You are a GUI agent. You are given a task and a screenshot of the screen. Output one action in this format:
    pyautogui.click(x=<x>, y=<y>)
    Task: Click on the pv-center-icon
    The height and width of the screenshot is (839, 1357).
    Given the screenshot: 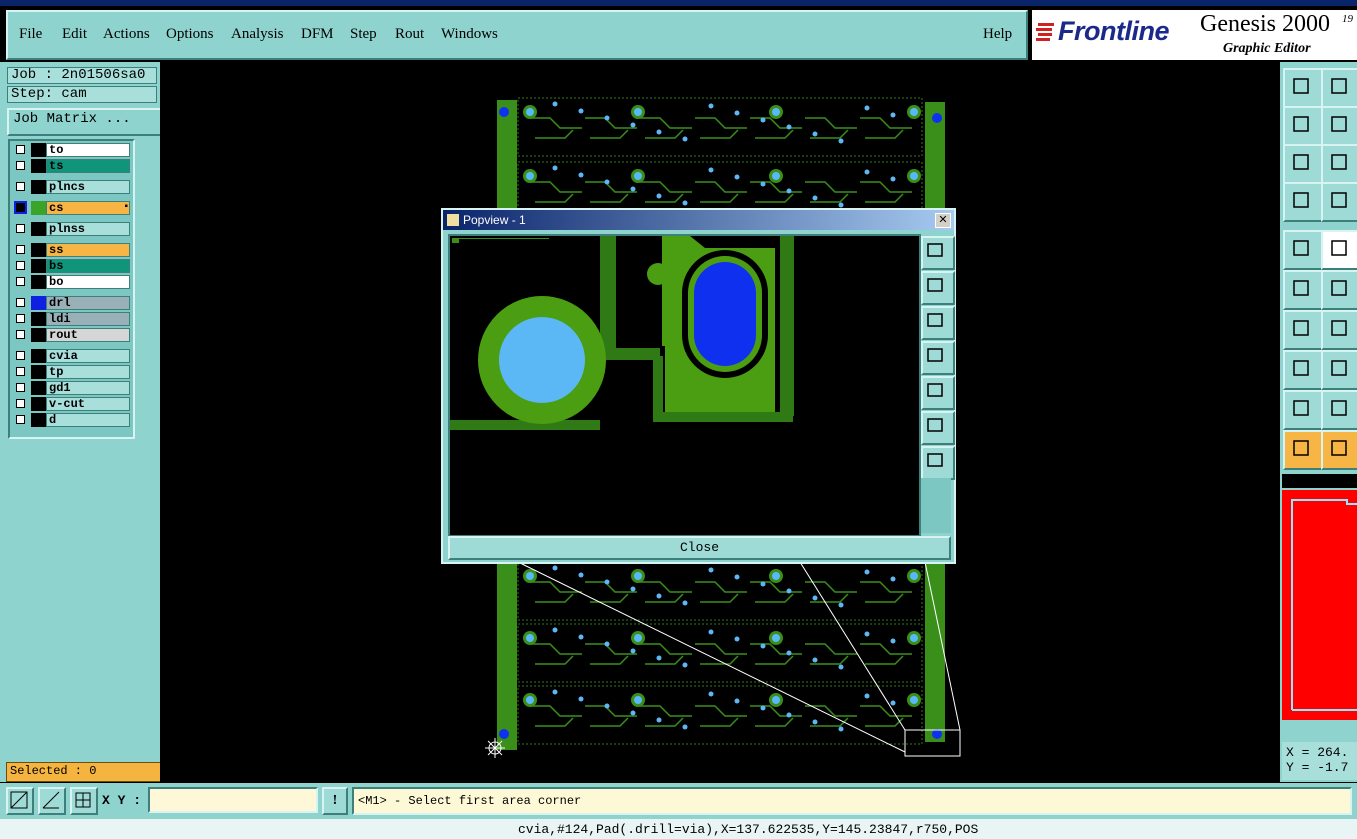 What is the action you would take?
    pyautogui.click(x=938, y=463)
    